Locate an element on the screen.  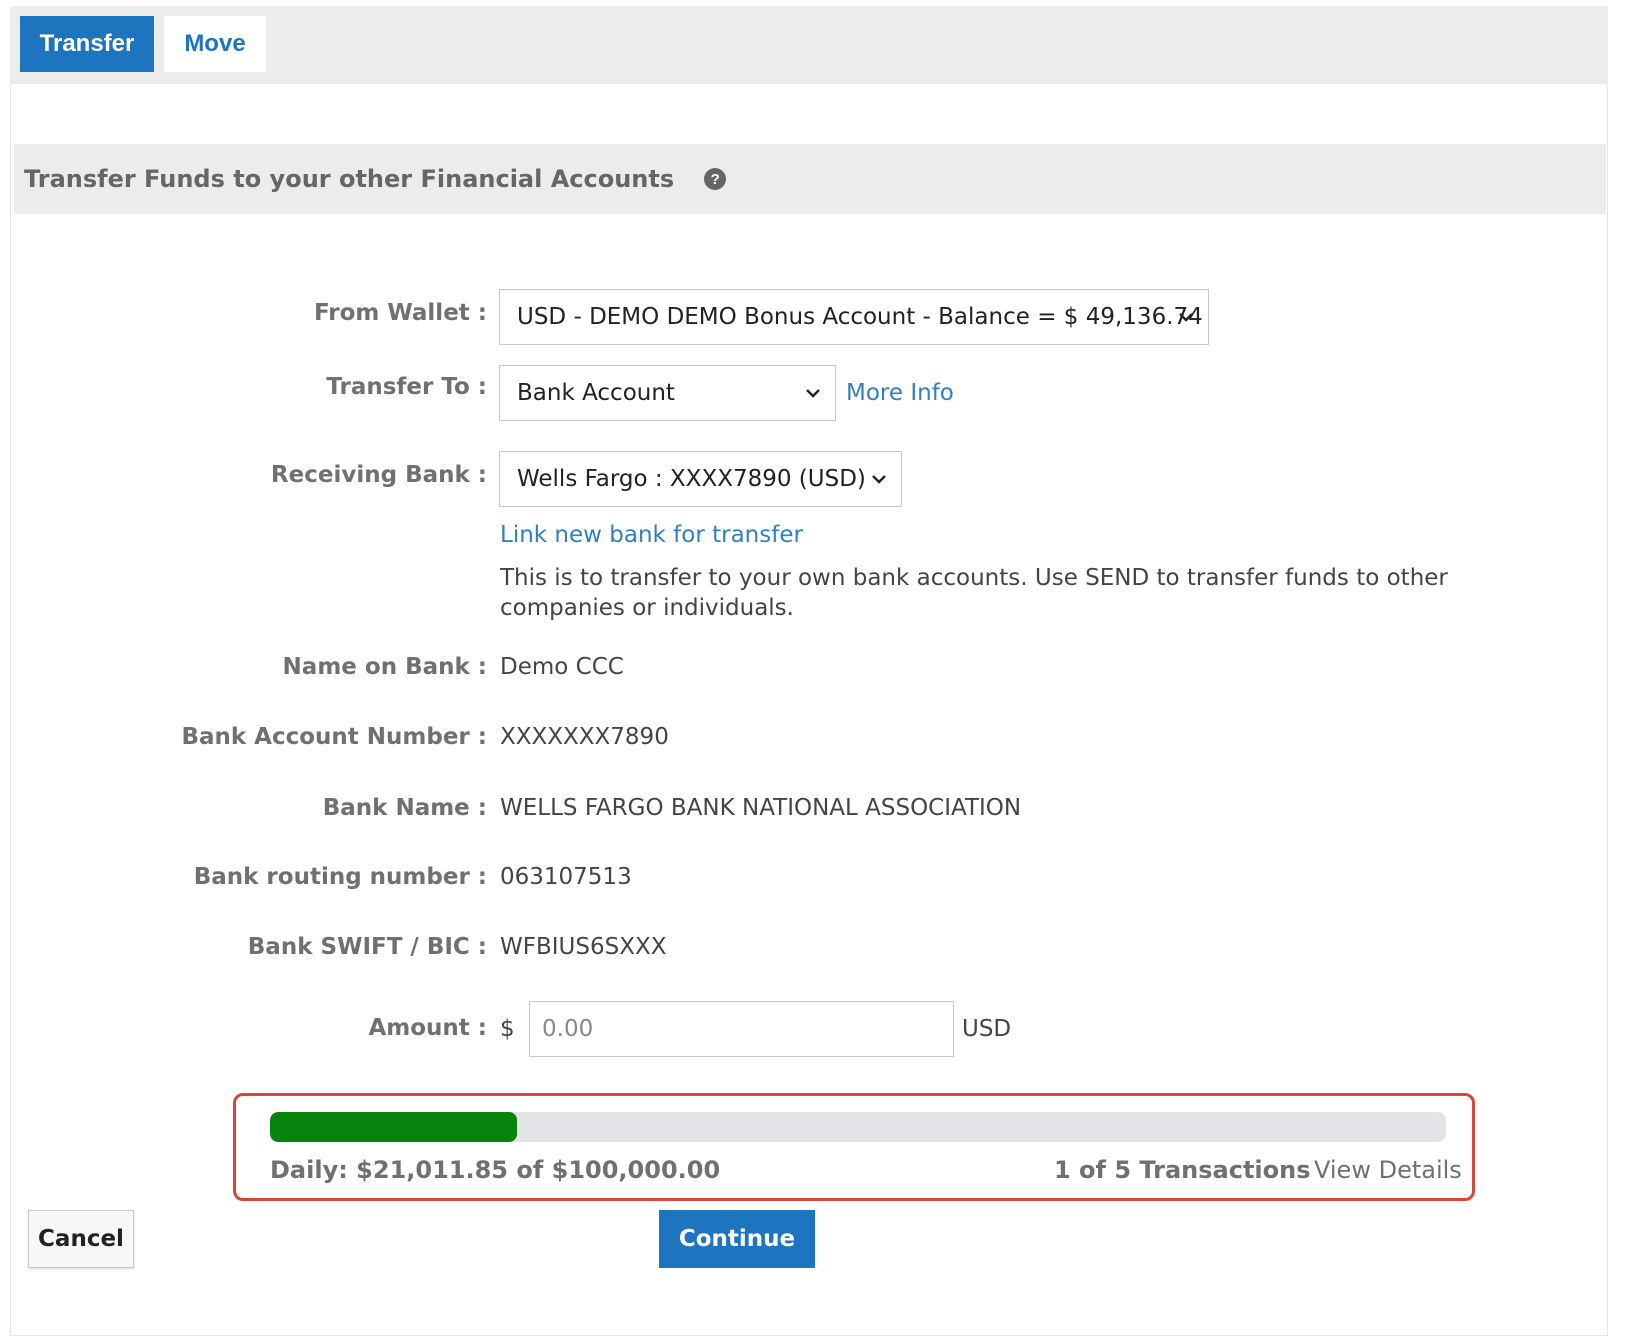
receiving-bank-label: Receiving Bank : is located at coordinates (378, 475).